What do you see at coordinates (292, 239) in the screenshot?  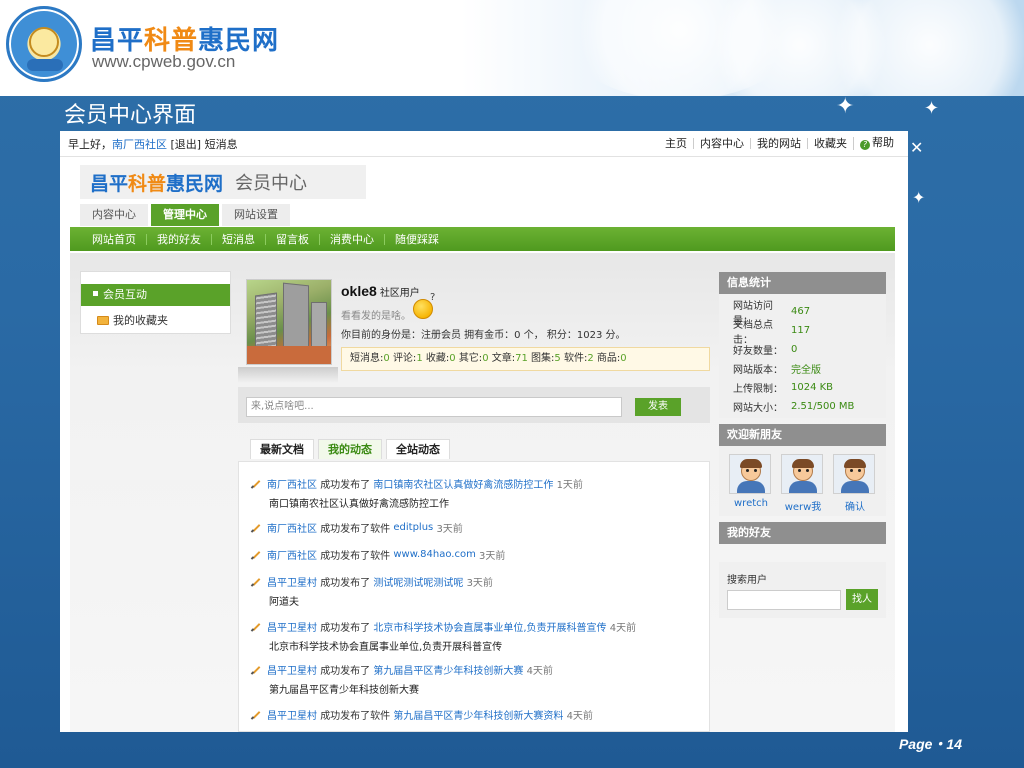 I see `subnav-guestbook: 留言板` at bounding box center [292, 239].